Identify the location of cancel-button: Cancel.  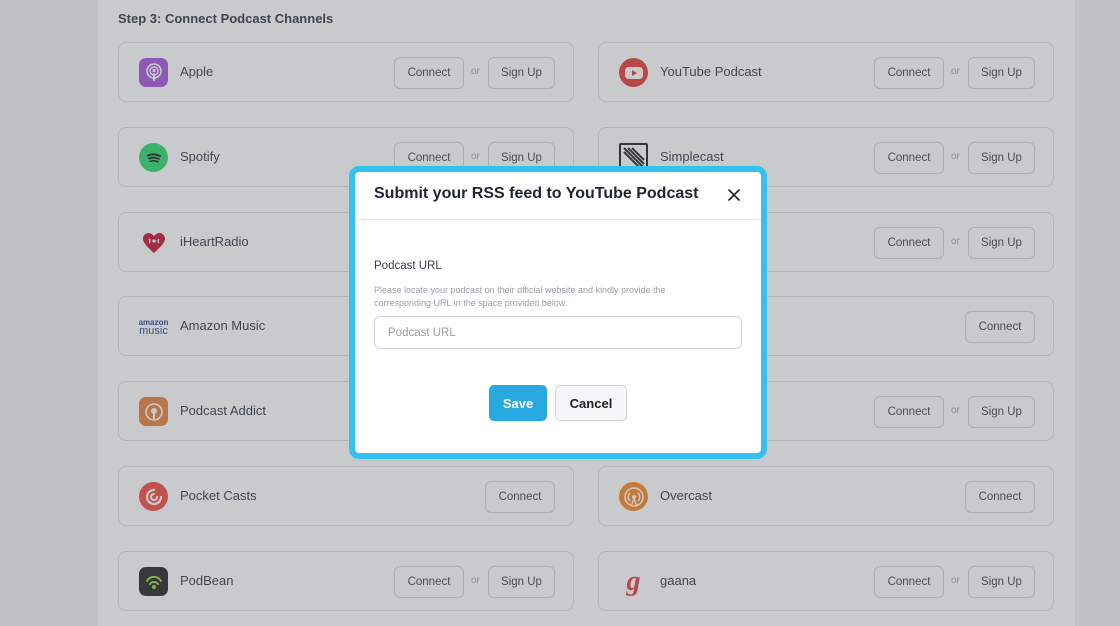
(591, 403).